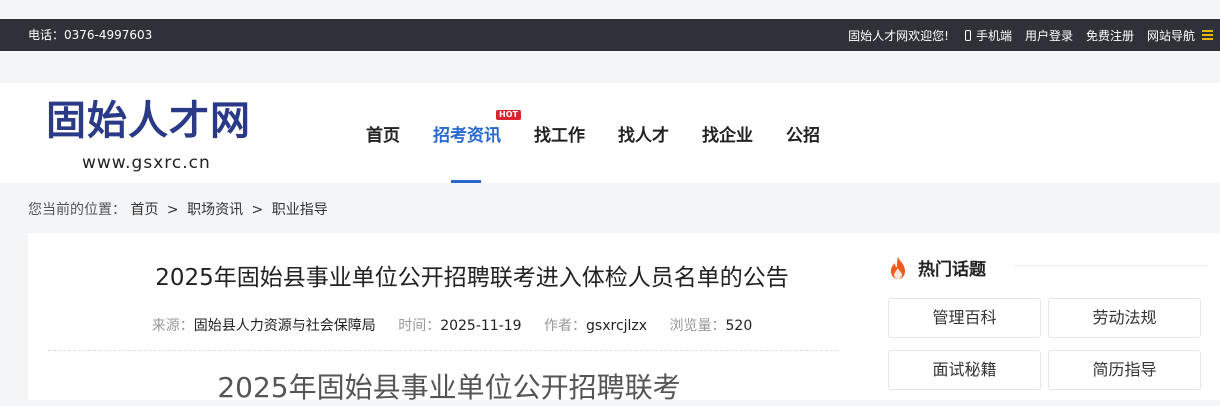  I want to click on time-value: 2025-11-19, so click(481, 326).